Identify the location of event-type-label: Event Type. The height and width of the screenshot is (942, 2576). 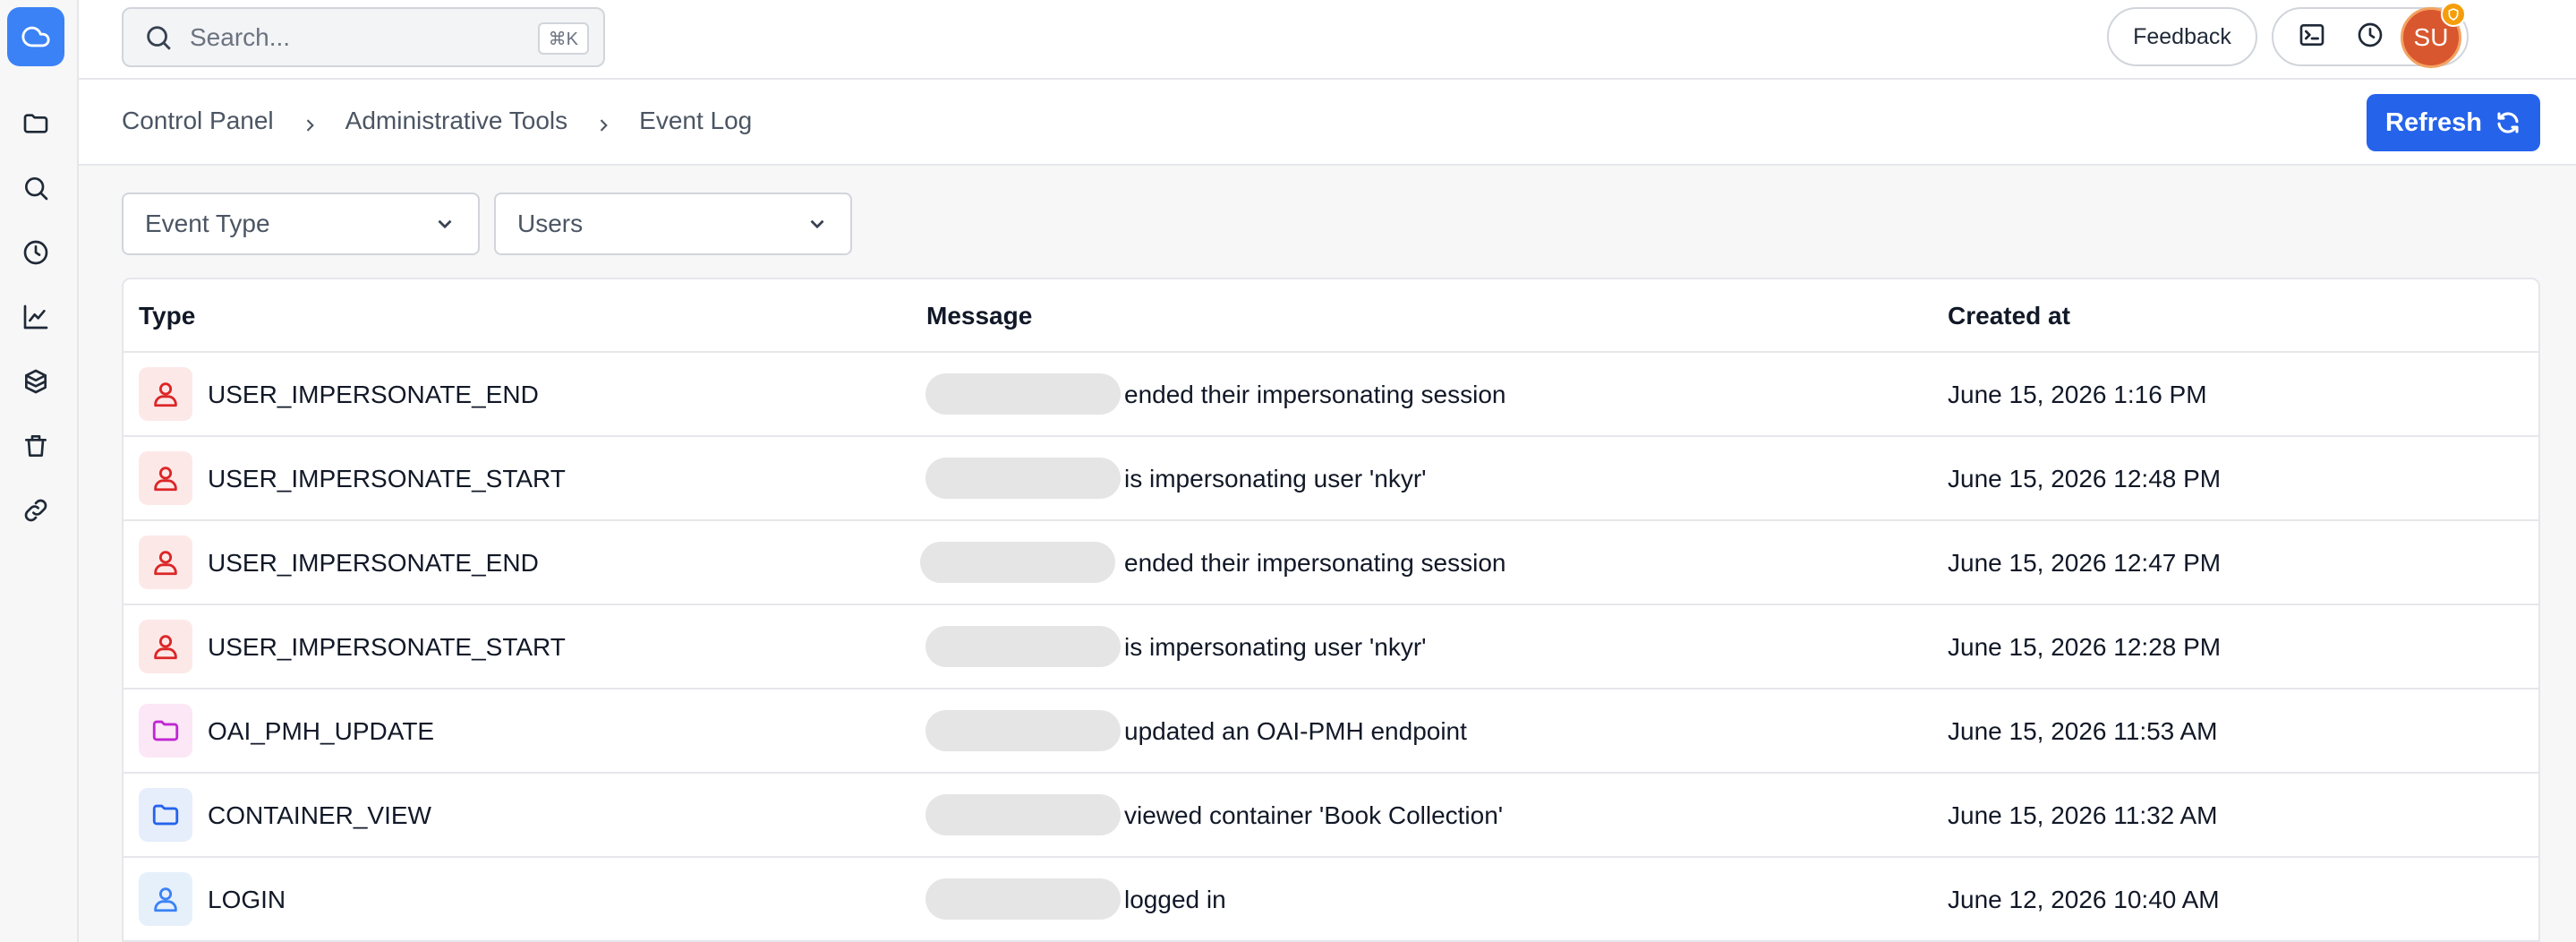
(207, 223).